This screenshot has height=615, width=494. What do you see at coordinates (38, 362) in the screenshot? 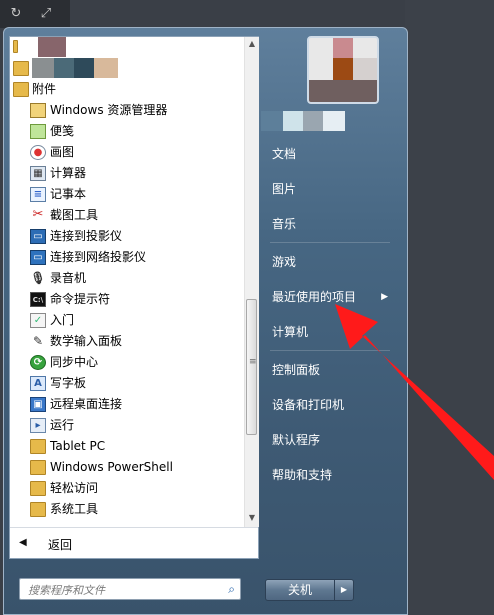
I see `sync-center-icon: ⟳` at bounding box center [38, 362].